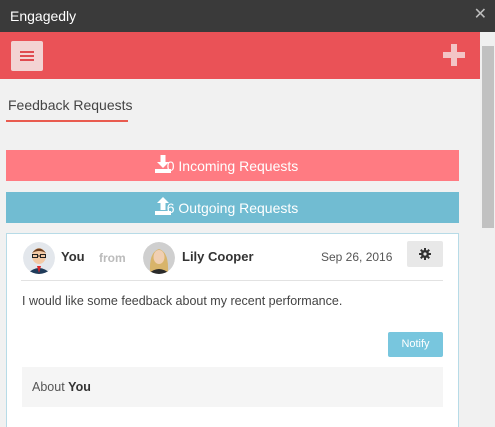  Describe the element at coordinates (480, 15) in the screenshot. I see `close-icon: ✕` at that location.